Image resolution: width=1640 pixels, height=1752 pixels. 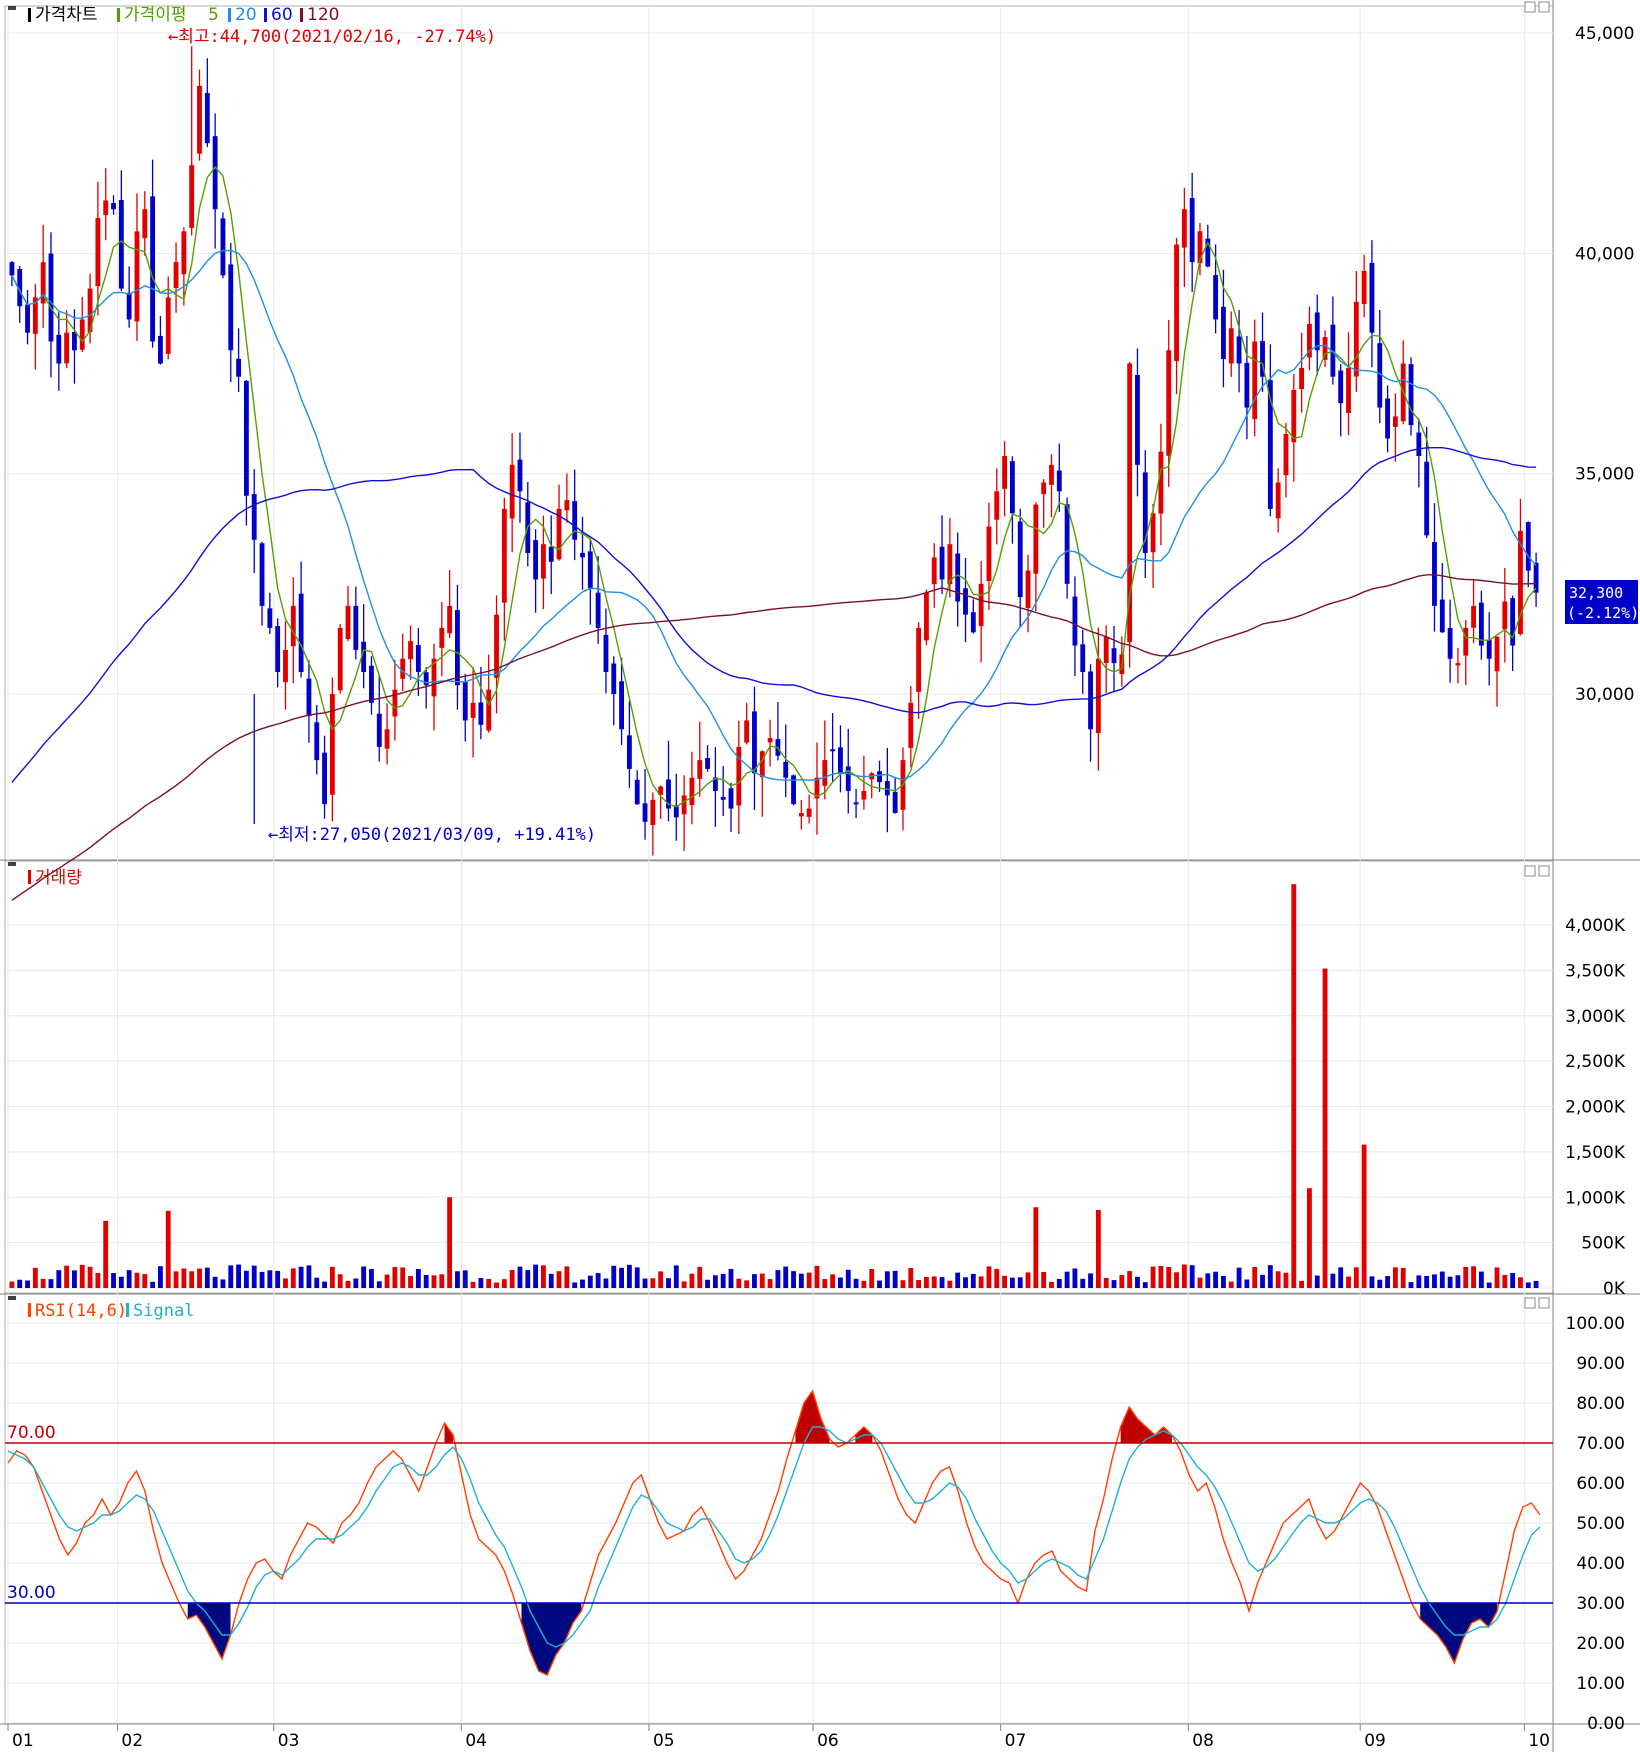 What do you see at coordinates (29, 1310) in the screenshot?
I see `legend-bar-icon` at bounding box center [29, 1310].